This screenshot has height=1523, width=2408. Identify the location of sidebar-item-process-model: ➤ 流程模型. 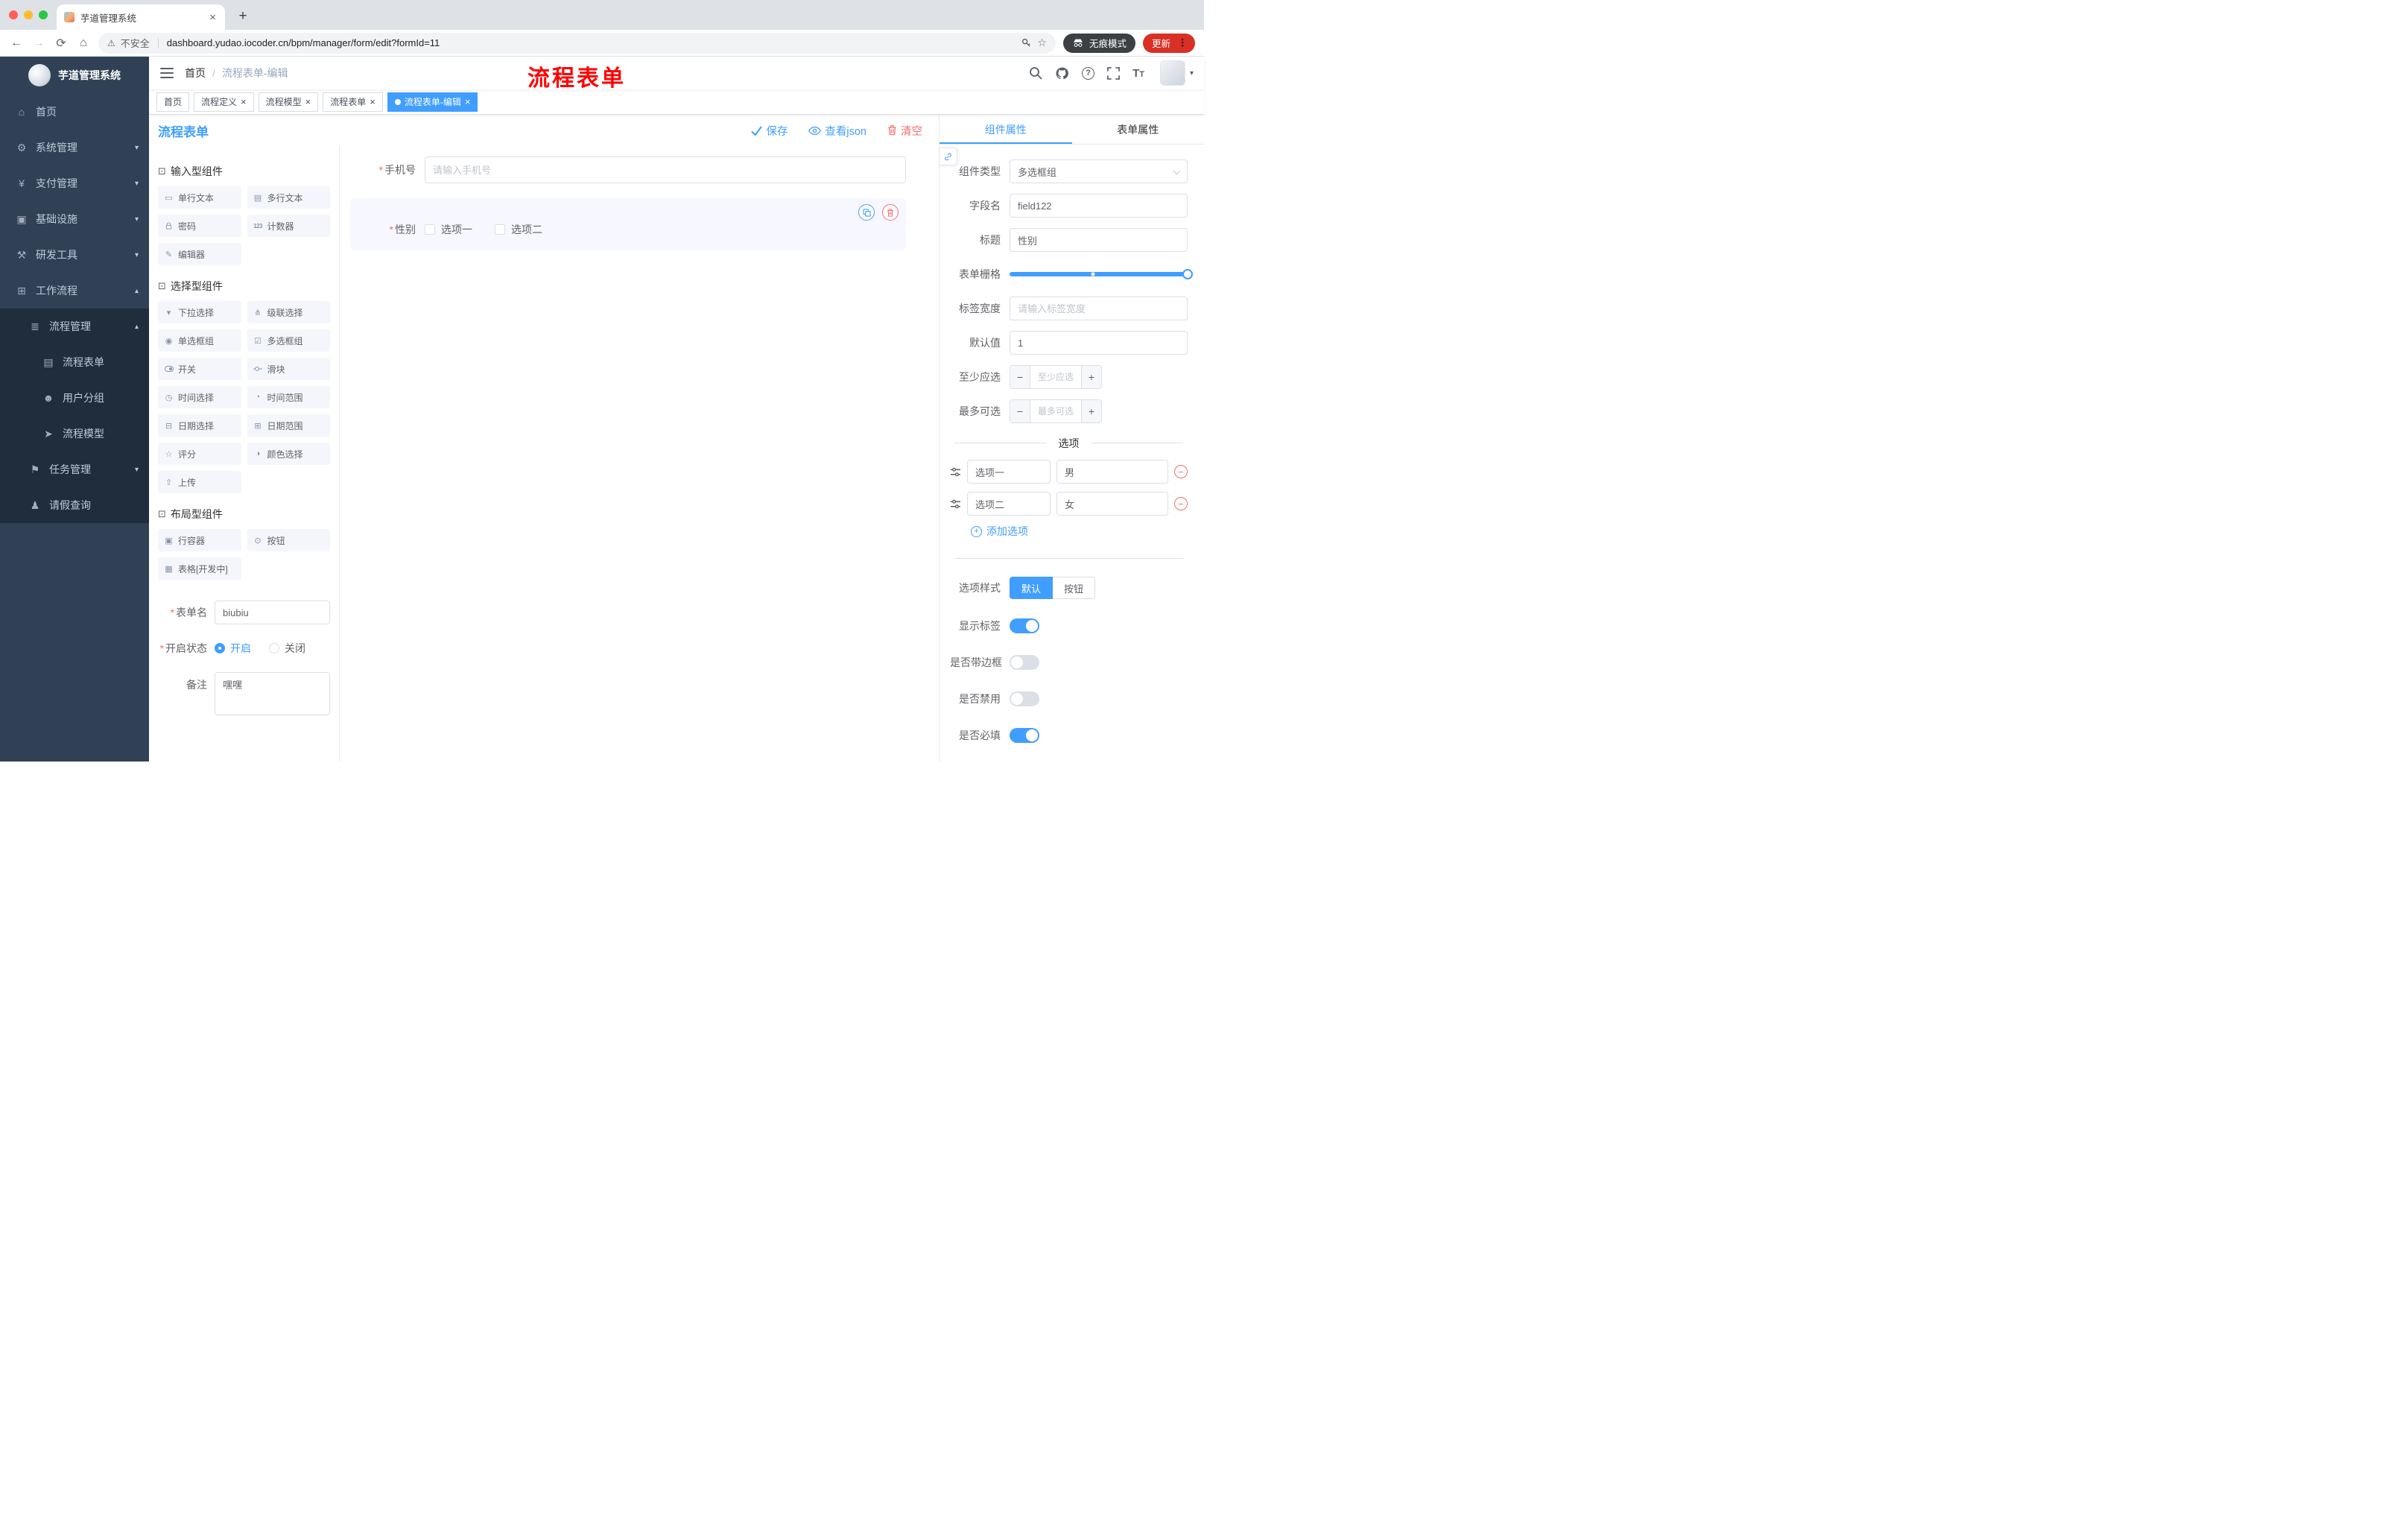
(74, 434).